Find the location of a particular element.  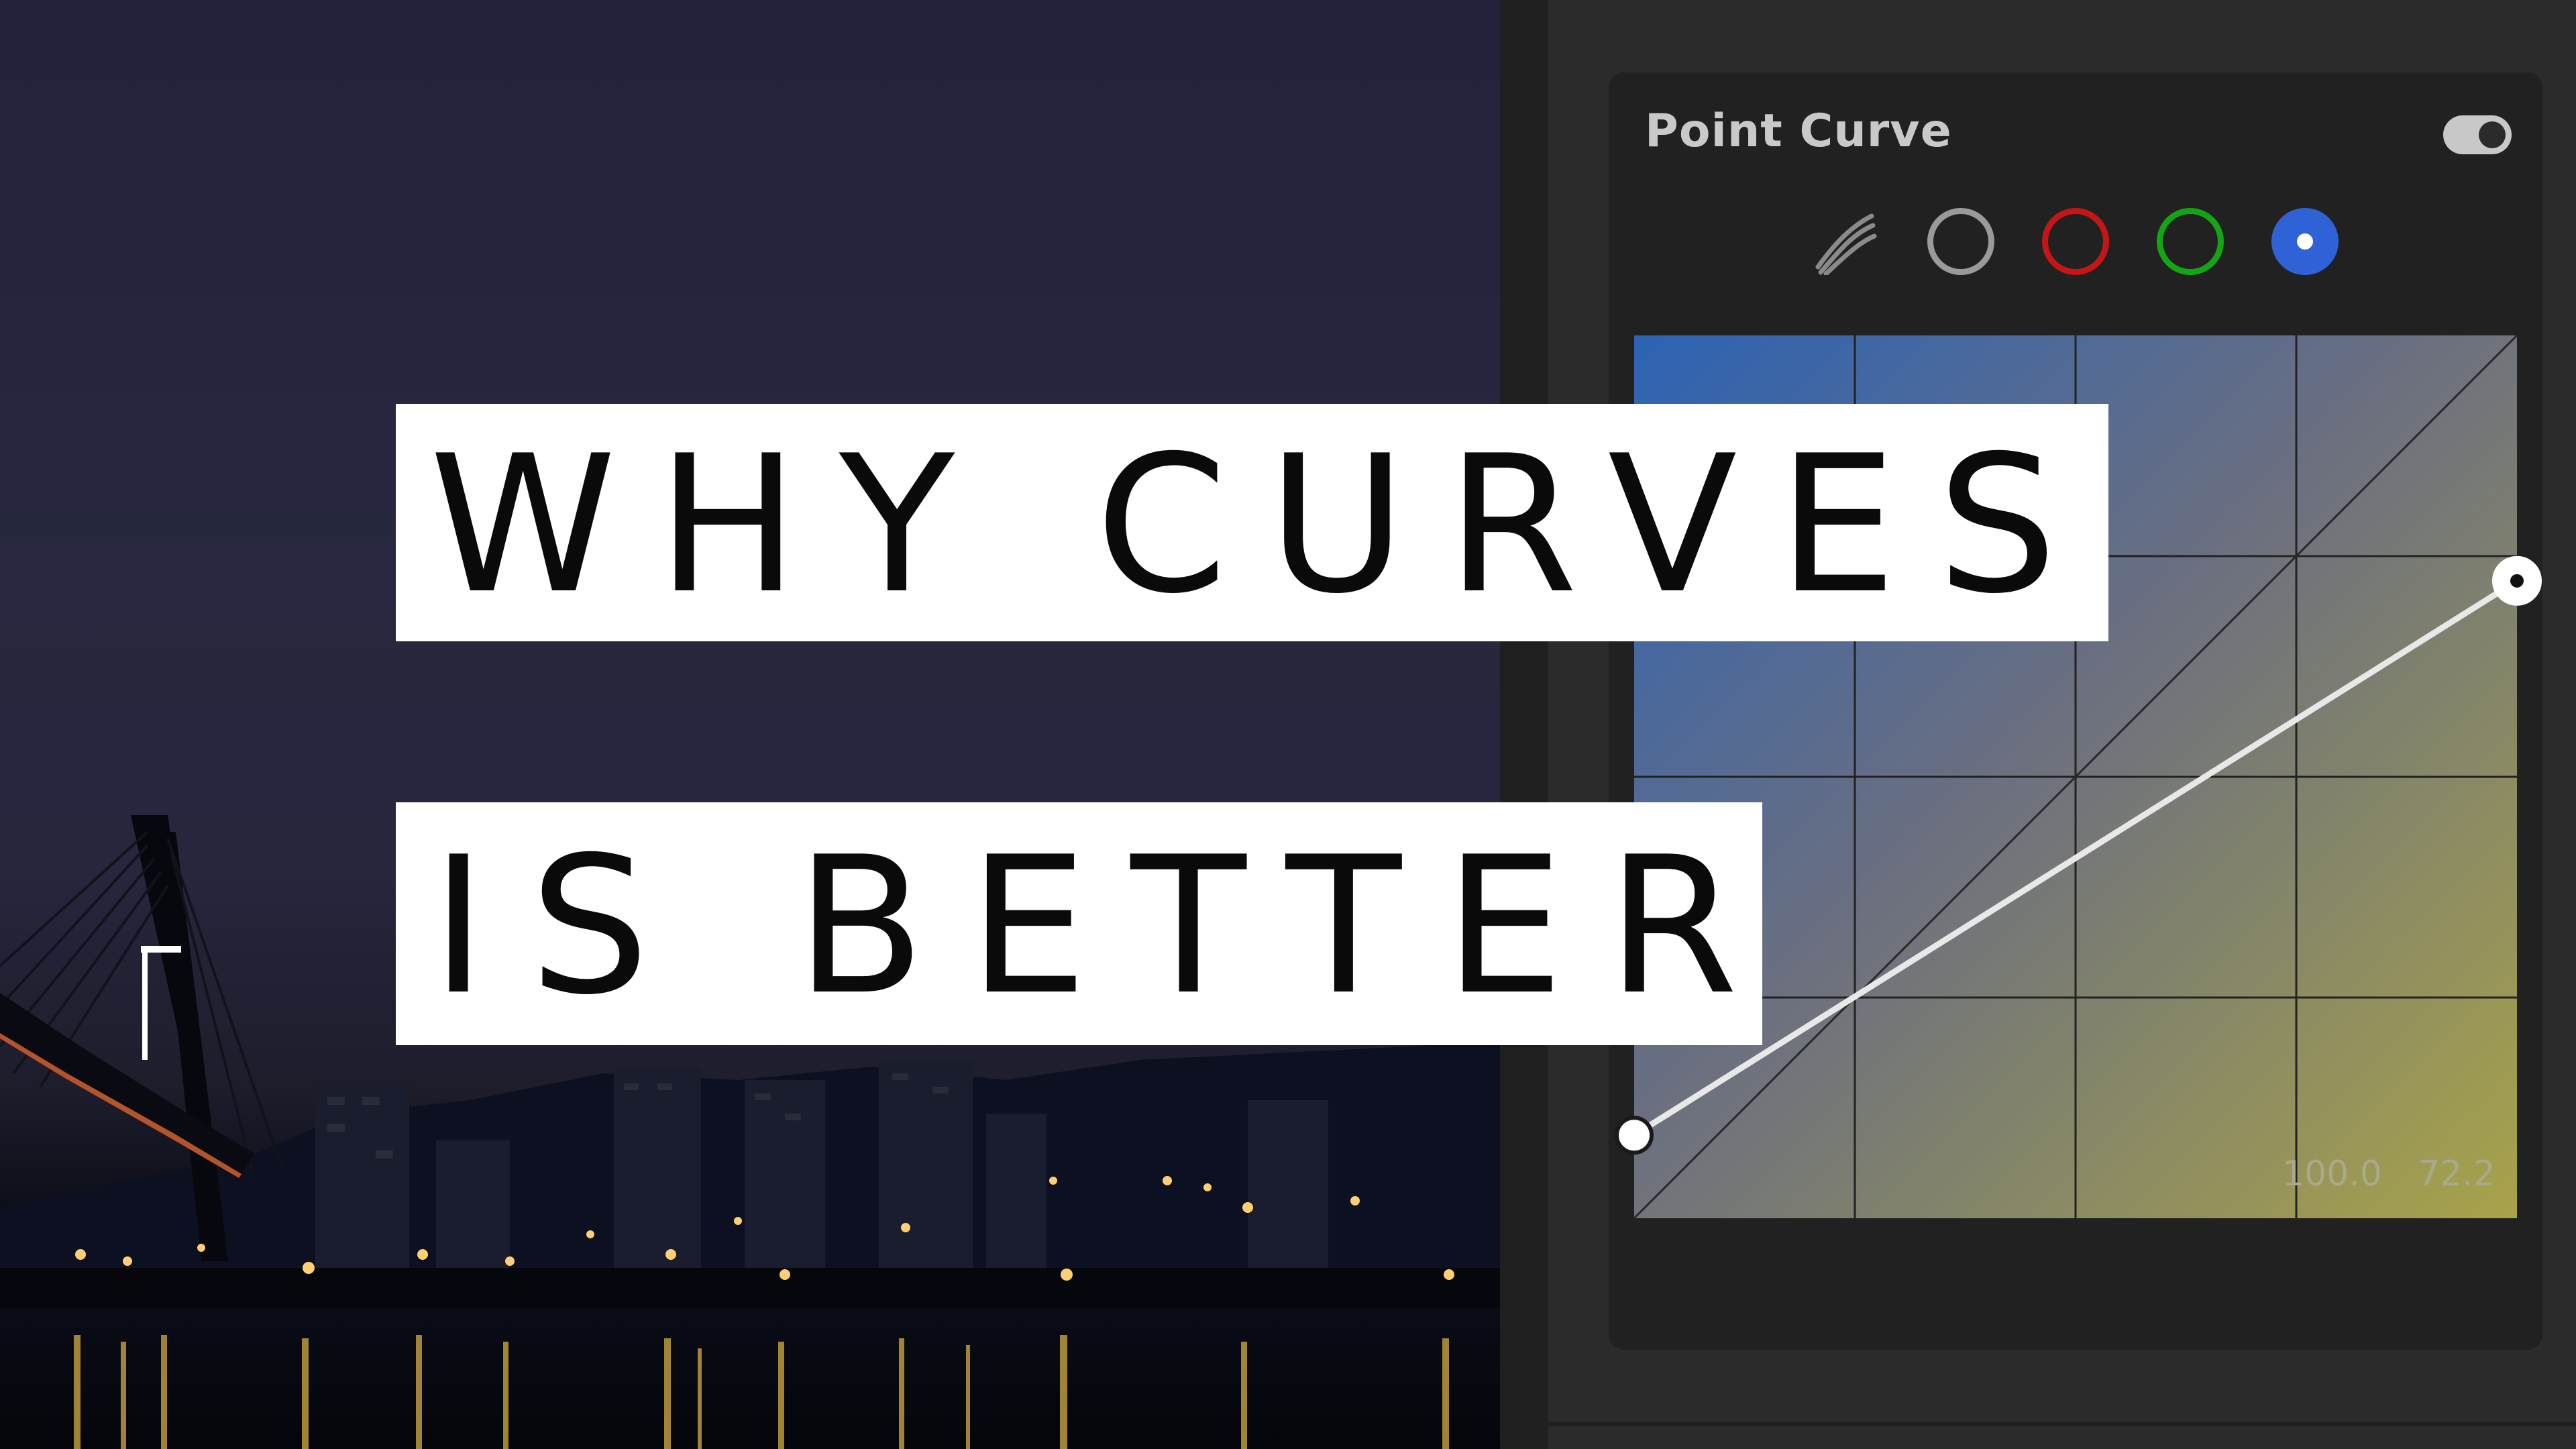

curve-output-readout: 72.2 is located at coordinates (2457, 1174).